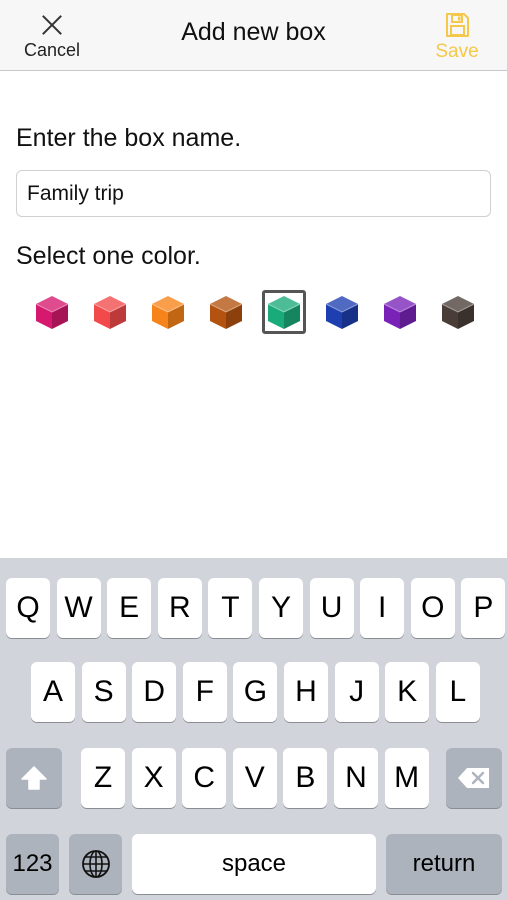 This screenshot has height=900, width=507. What do you see at coordinates (331, 608) in the screenshot?
I see `key-u: U` at bounding box center [331, 608].